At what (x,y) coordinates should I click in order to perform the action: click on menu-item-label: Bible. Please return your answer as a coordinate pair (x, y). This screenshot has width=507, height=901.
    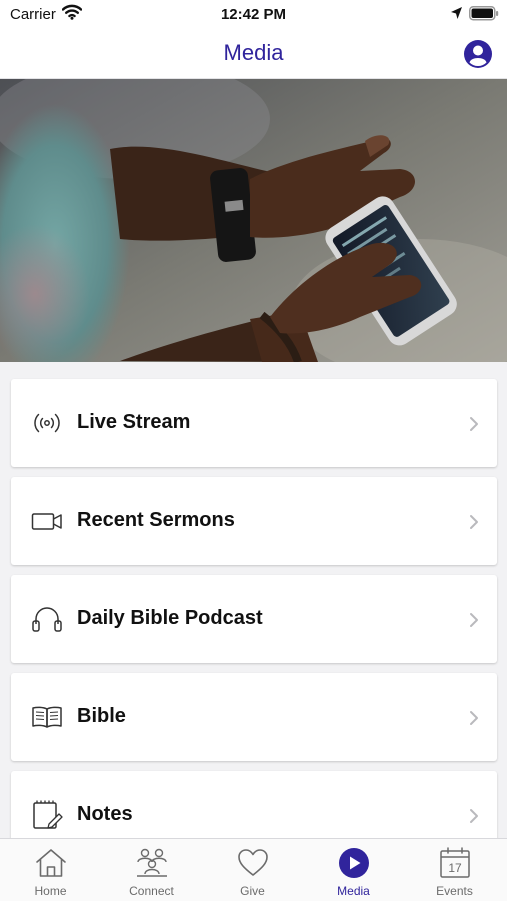
    Looking at the image, I should click on (101, 716).